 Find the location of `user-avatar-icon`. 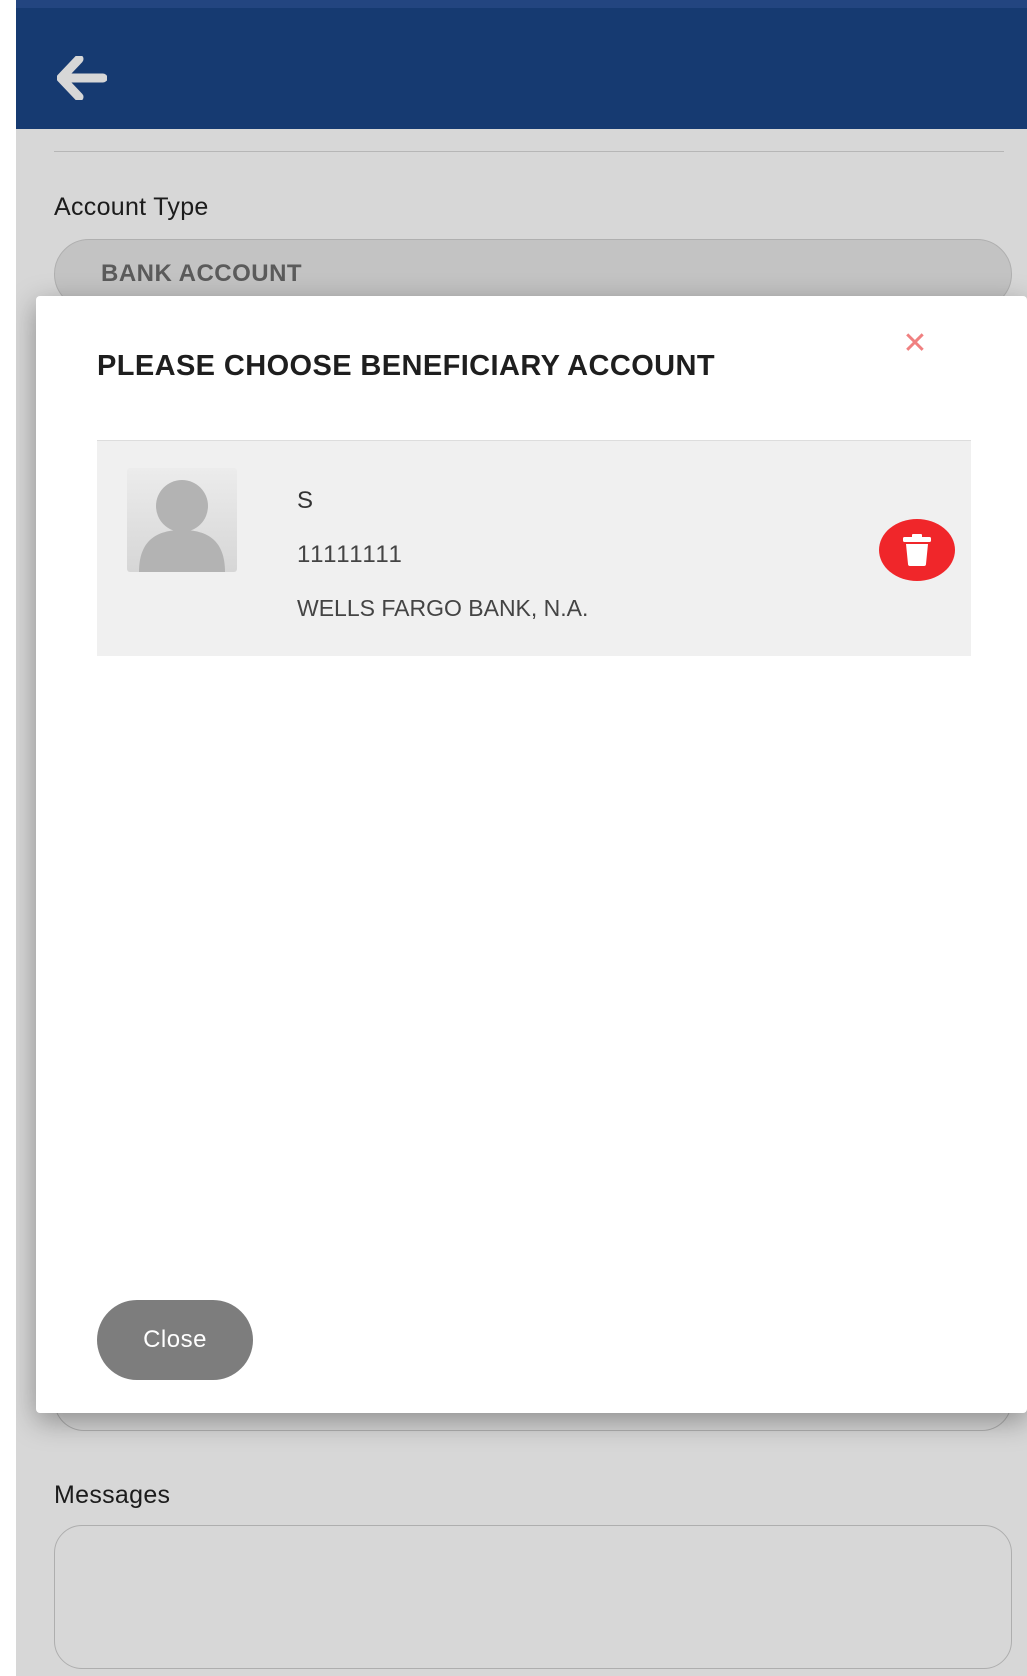

user-avatar-icon is located at coordinates (182, 520).